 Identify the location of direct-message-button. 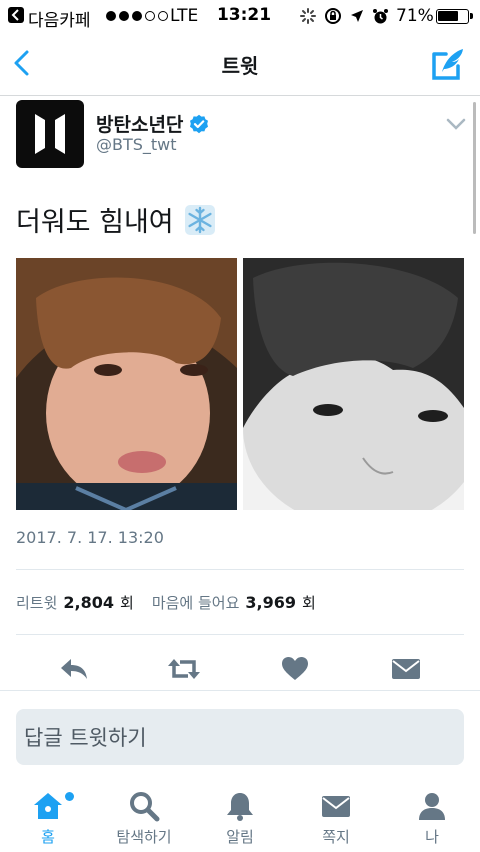
(406, 669).